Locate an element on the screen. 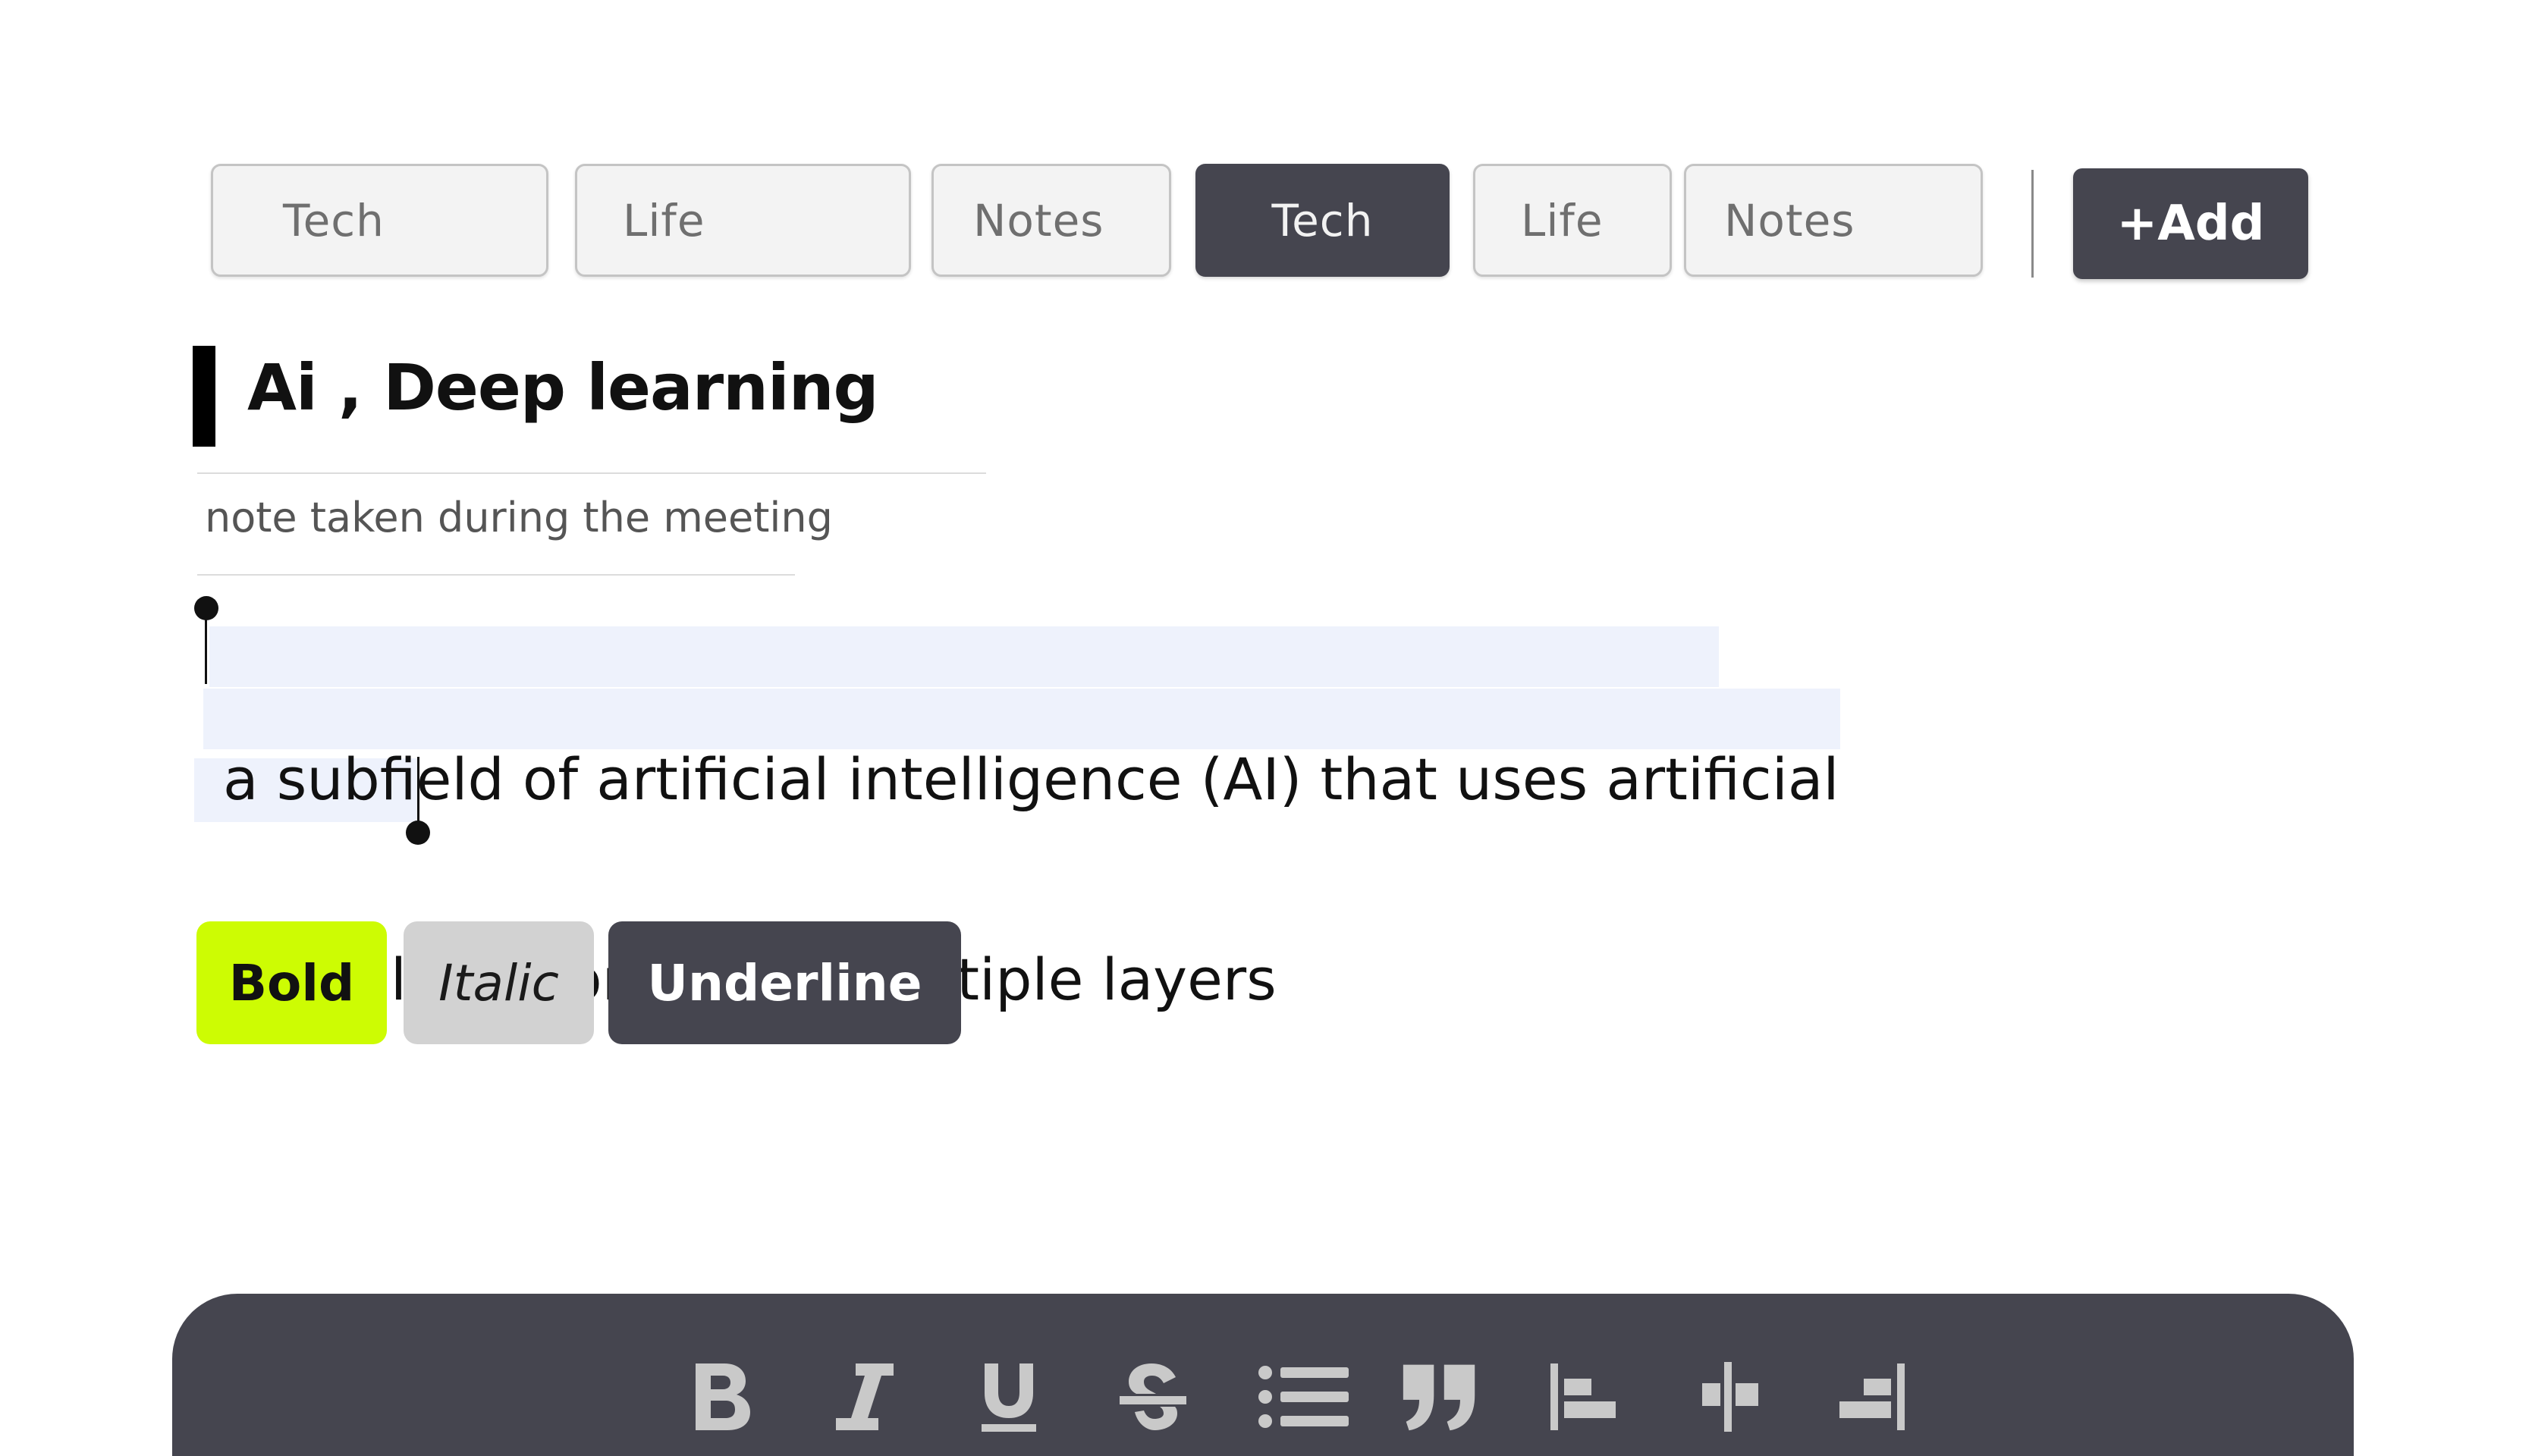 The width and height of the screenshot is (2532, 1456). bold-button: Bold is located at coordinates (291, 982).